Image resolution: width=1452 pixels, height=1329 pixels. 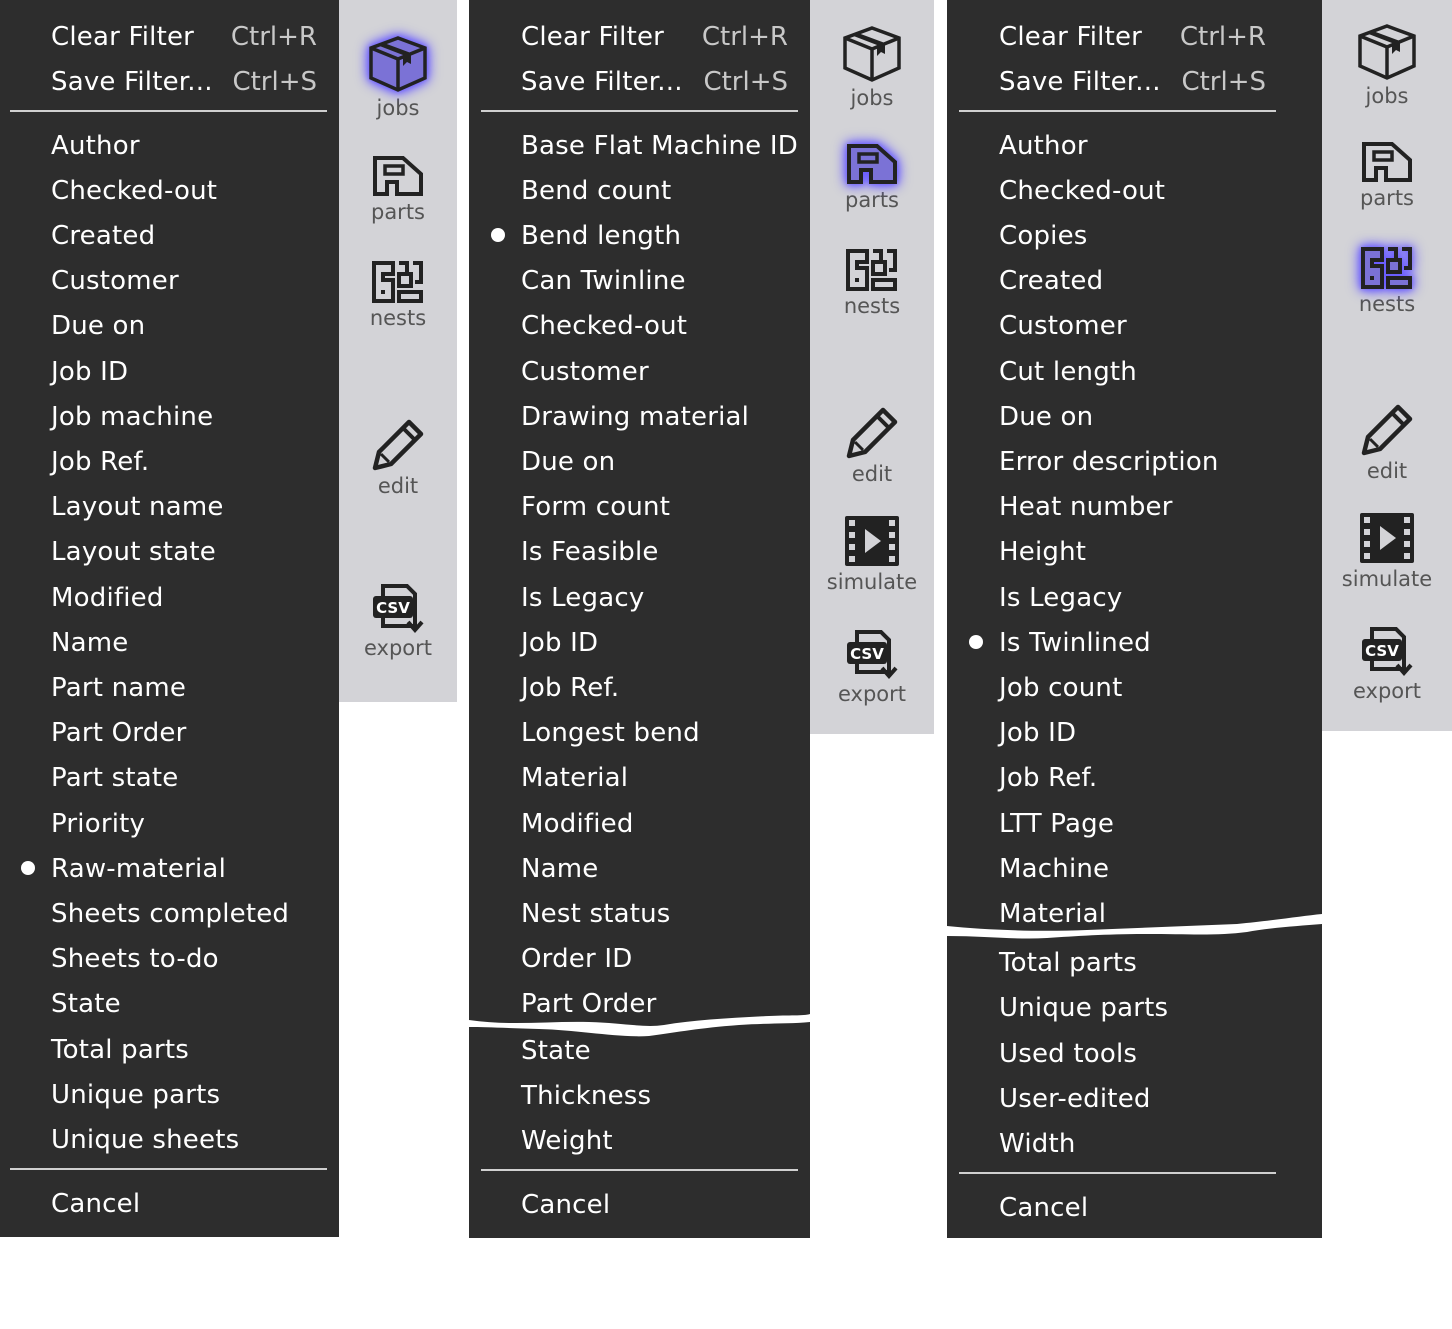 What do you see at coordinates (119, 687) in the screenshot?
I see `filter-column-label: Part name` at bounding box center [119, 687].